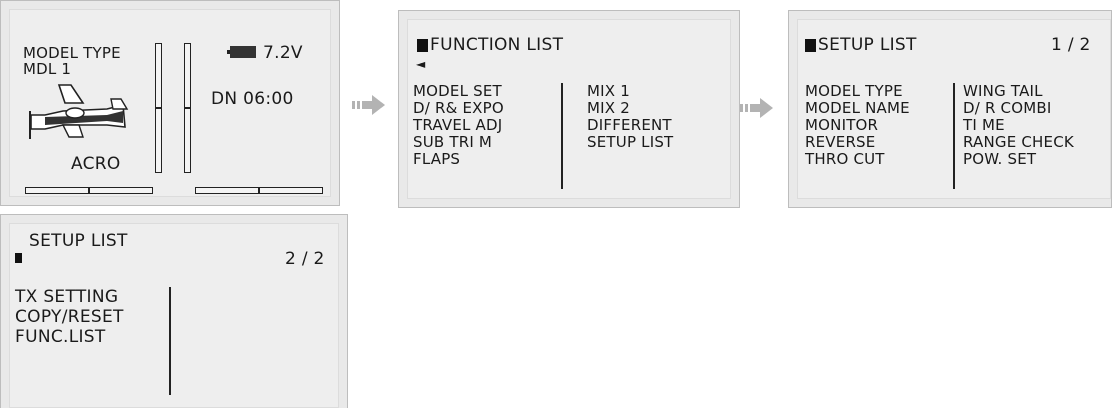 The height and width of the screenshot is (408, 1112). I want to click on left-horizontal-trim, so click(89, 190).